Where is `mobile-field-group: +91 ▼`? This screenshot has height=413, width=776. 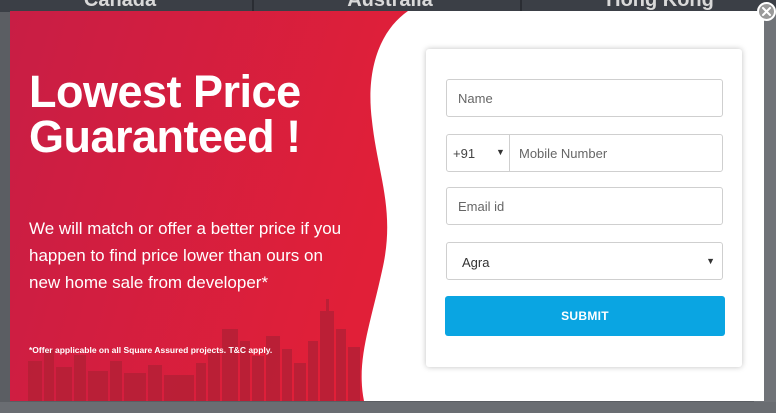 mobile-field-group: +91 ▼ is located at coordinates (584, 153).